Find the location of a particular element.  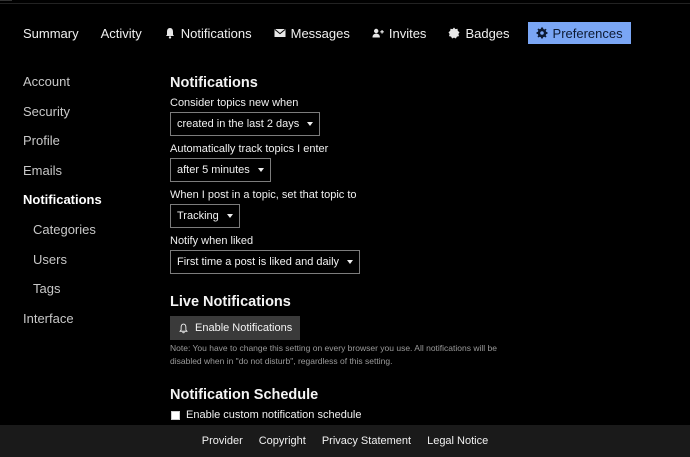

user-plus-icon is located at coordinates (378, 33).